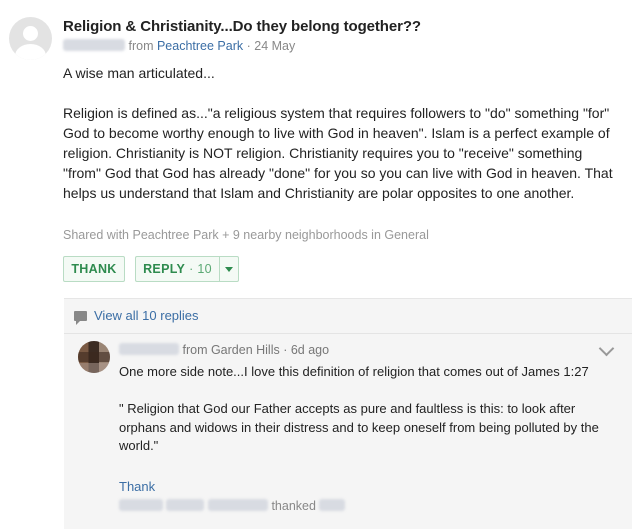 This screenshot has height=529, width=632. I want to click on reply-count: · 10, so click(200, 269).